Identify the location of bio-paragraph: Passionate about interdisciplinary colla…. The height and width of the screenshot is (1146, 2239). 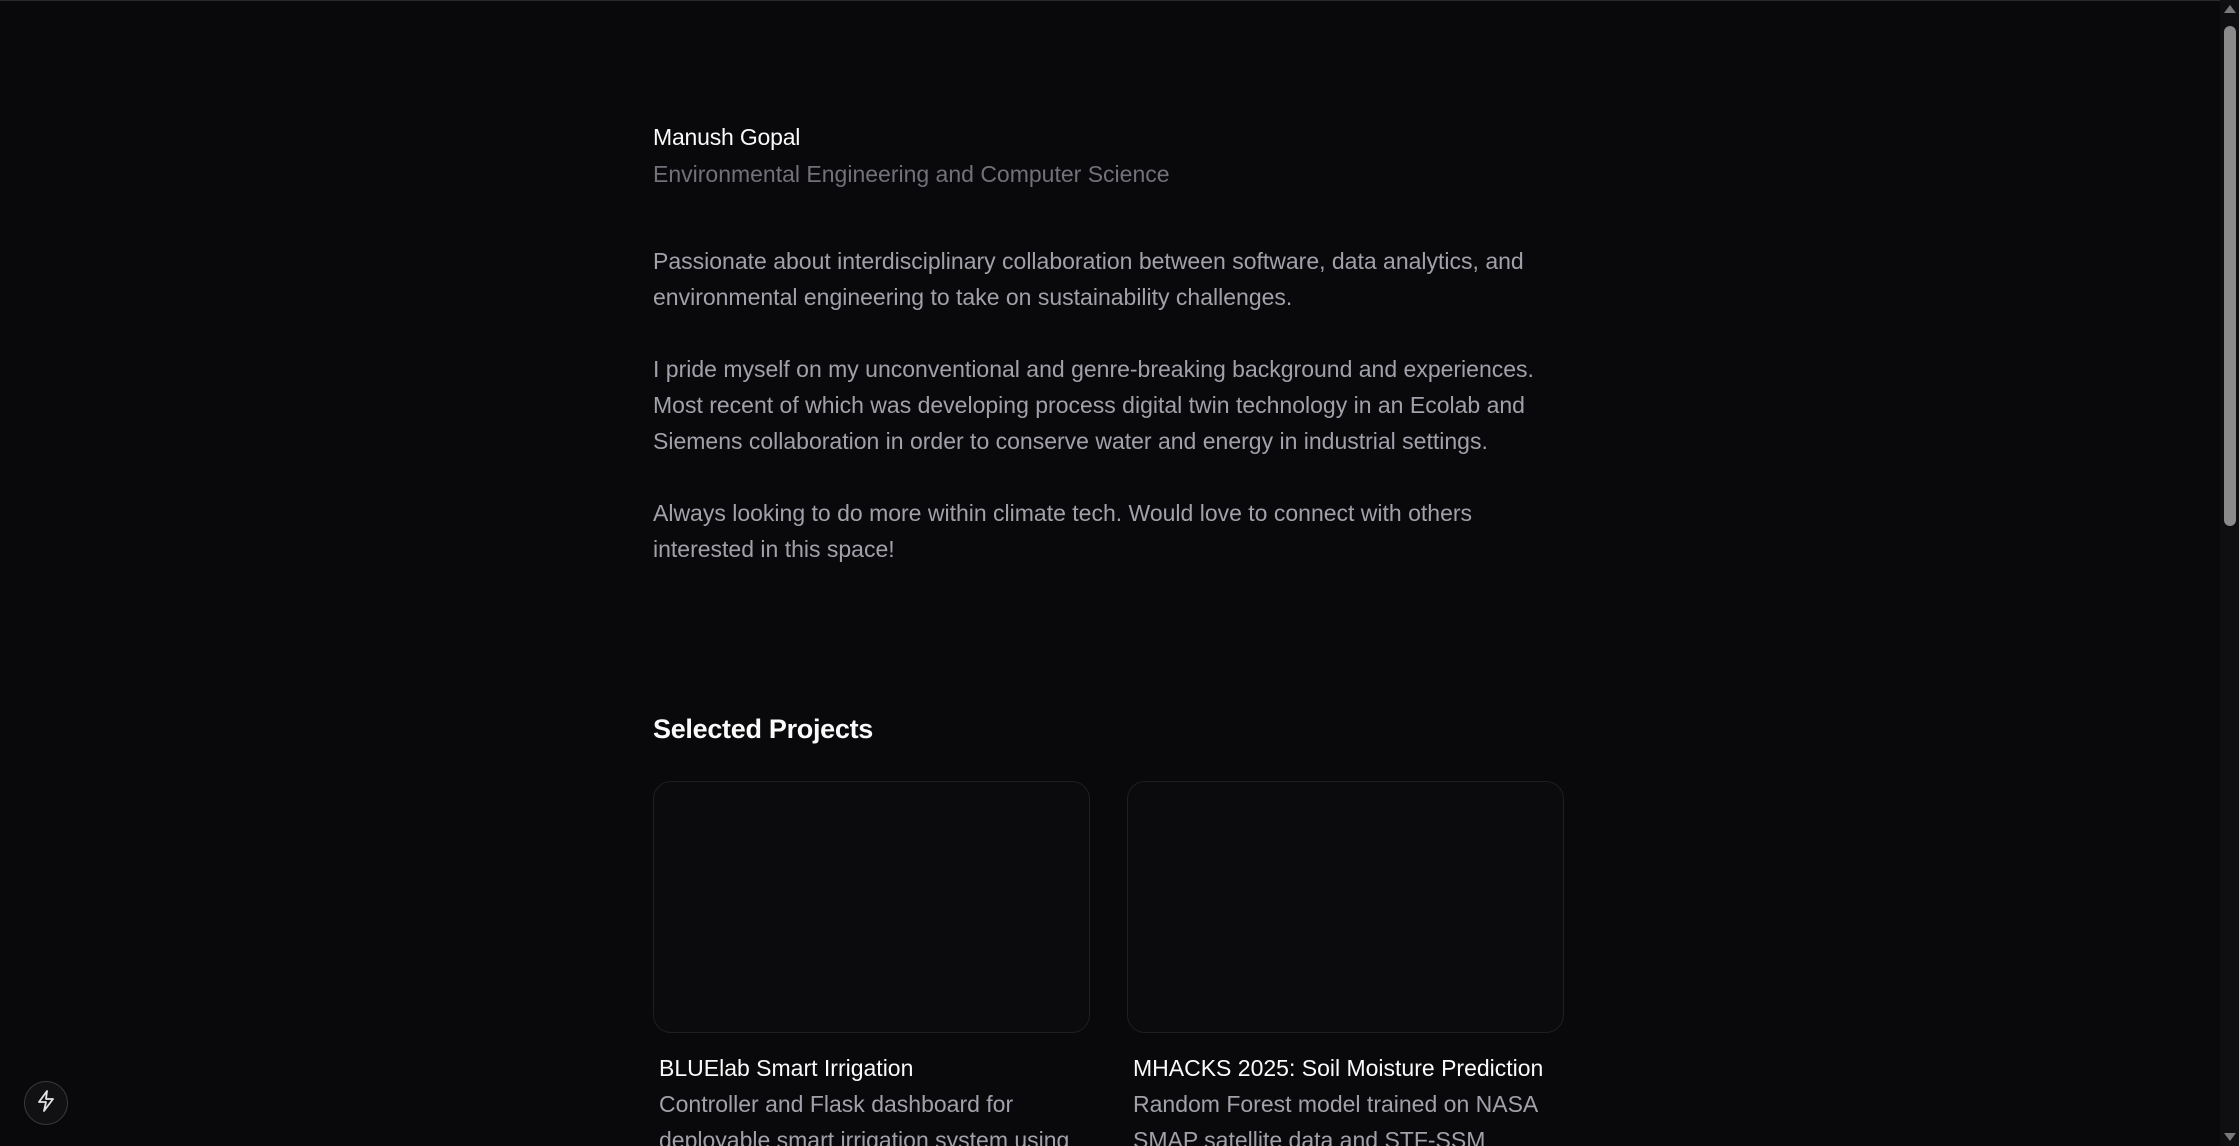
(1088, 279).